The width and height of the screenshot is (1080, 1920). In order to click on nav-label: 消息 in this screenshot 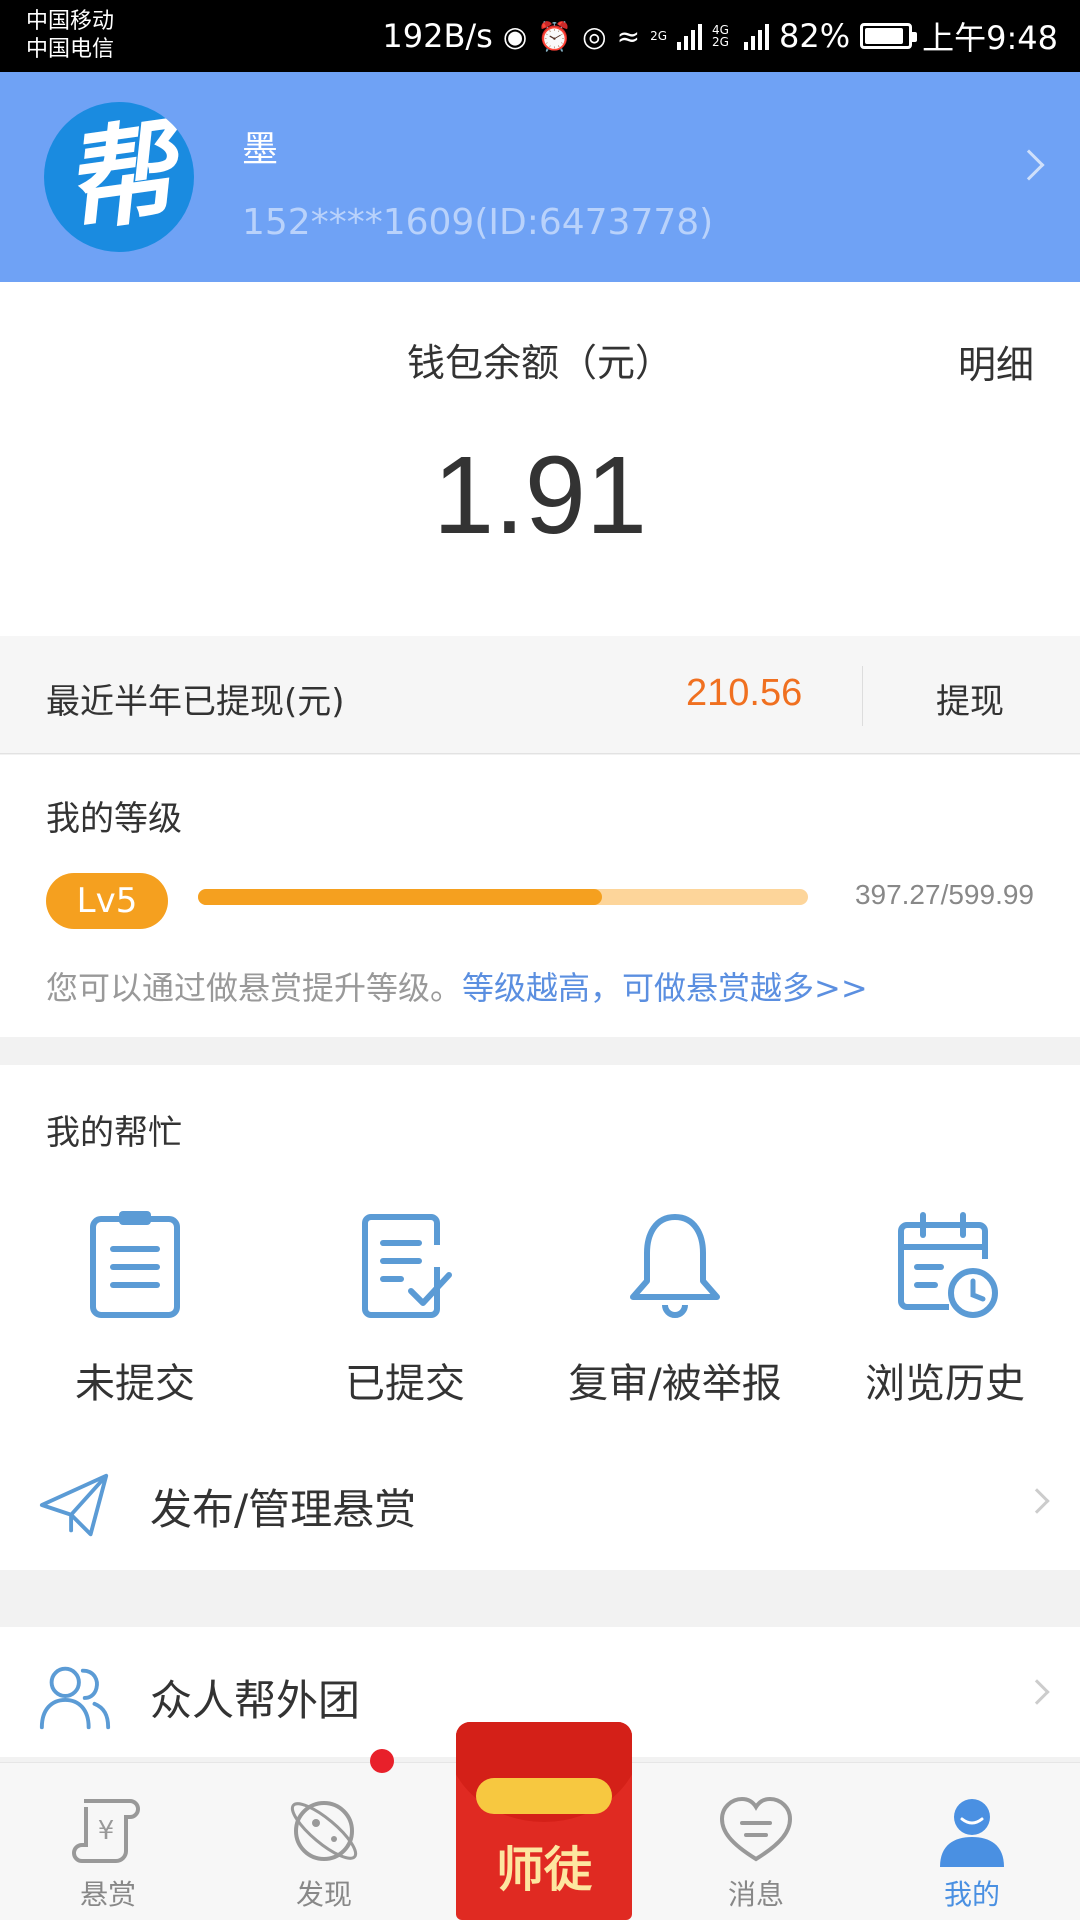, I will do `click(755, 1894)`.